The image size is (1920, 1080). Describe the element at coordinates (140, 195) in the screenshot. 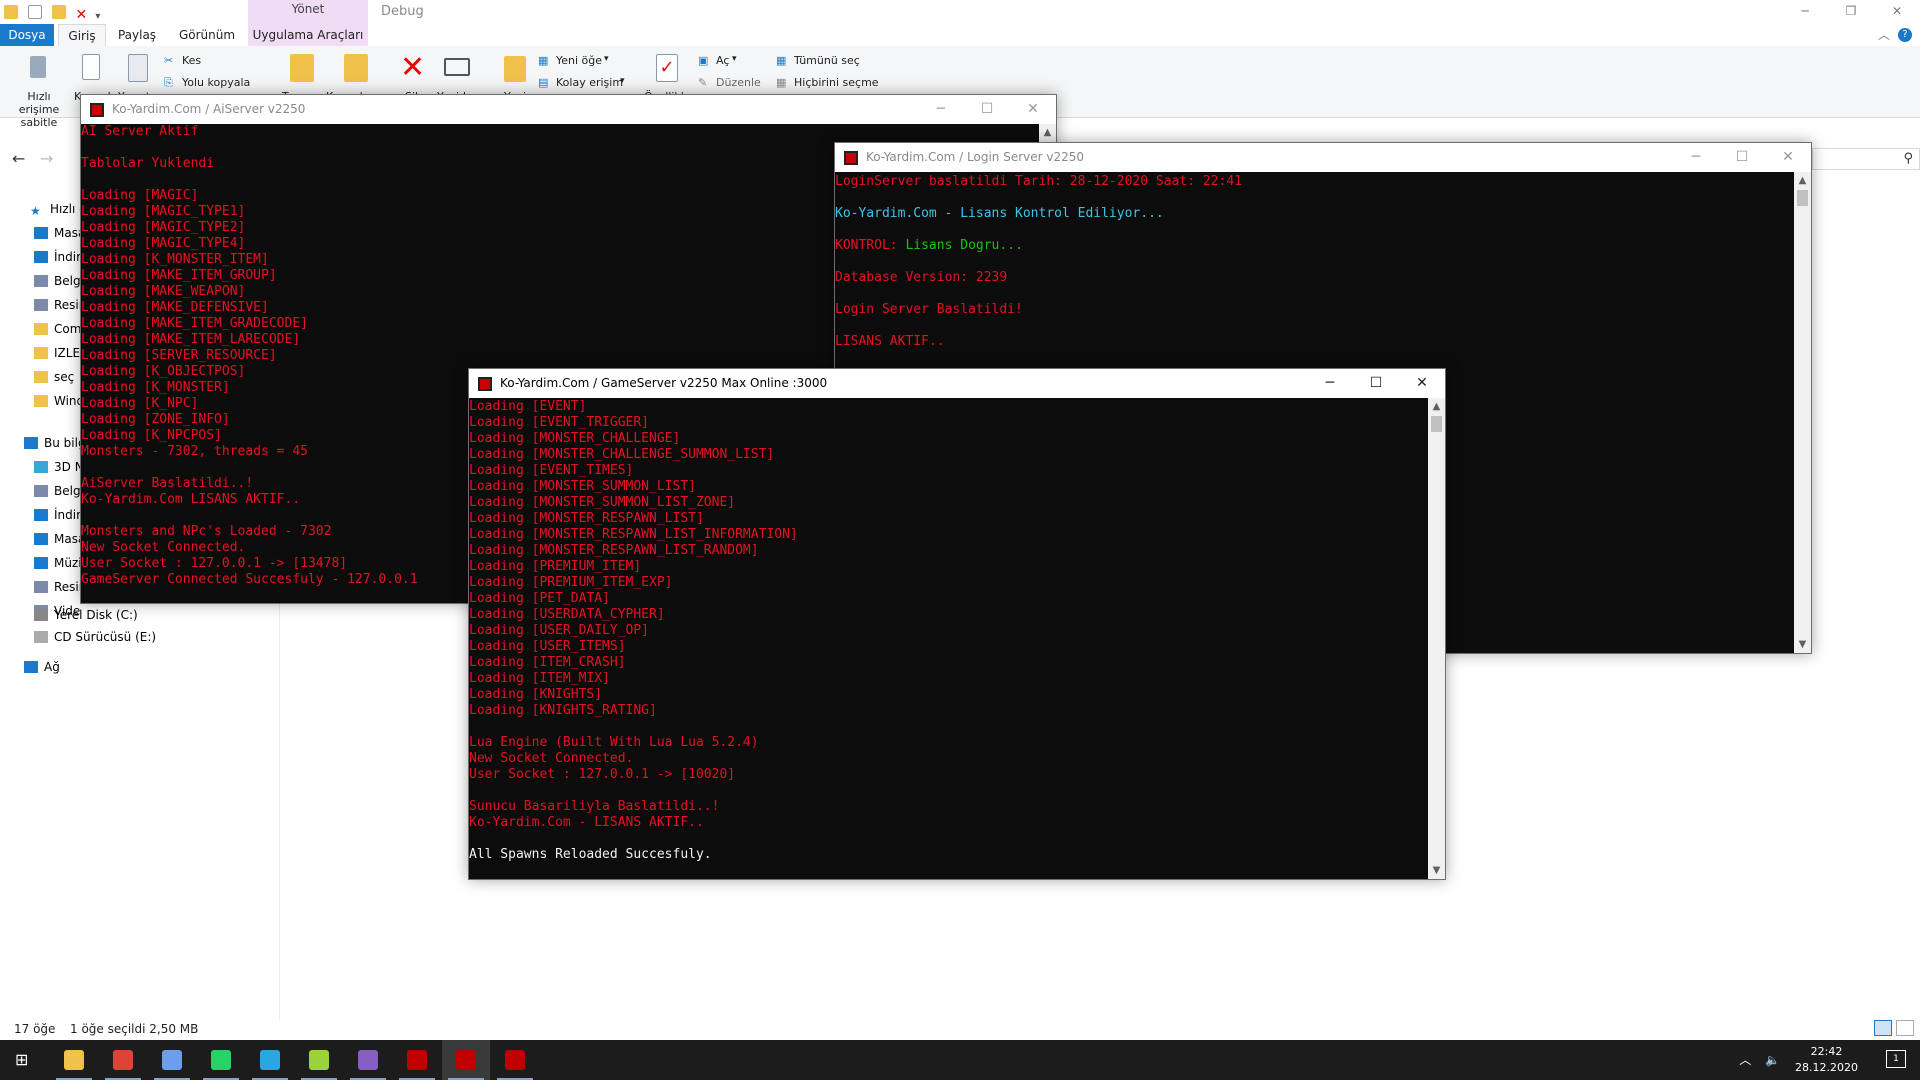

I see `console-text: Loading [MAGIC]` at that location.